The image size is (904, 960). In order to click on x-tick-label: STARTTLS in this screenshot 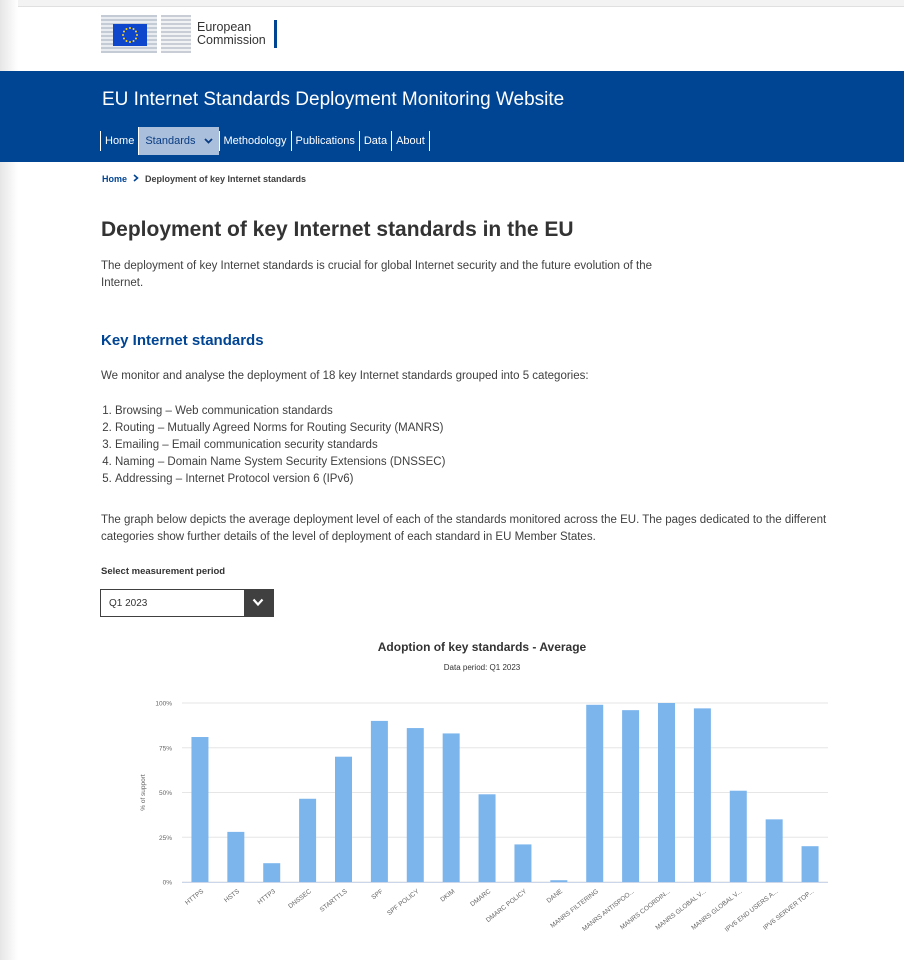, I will do `click(334, 901)`.